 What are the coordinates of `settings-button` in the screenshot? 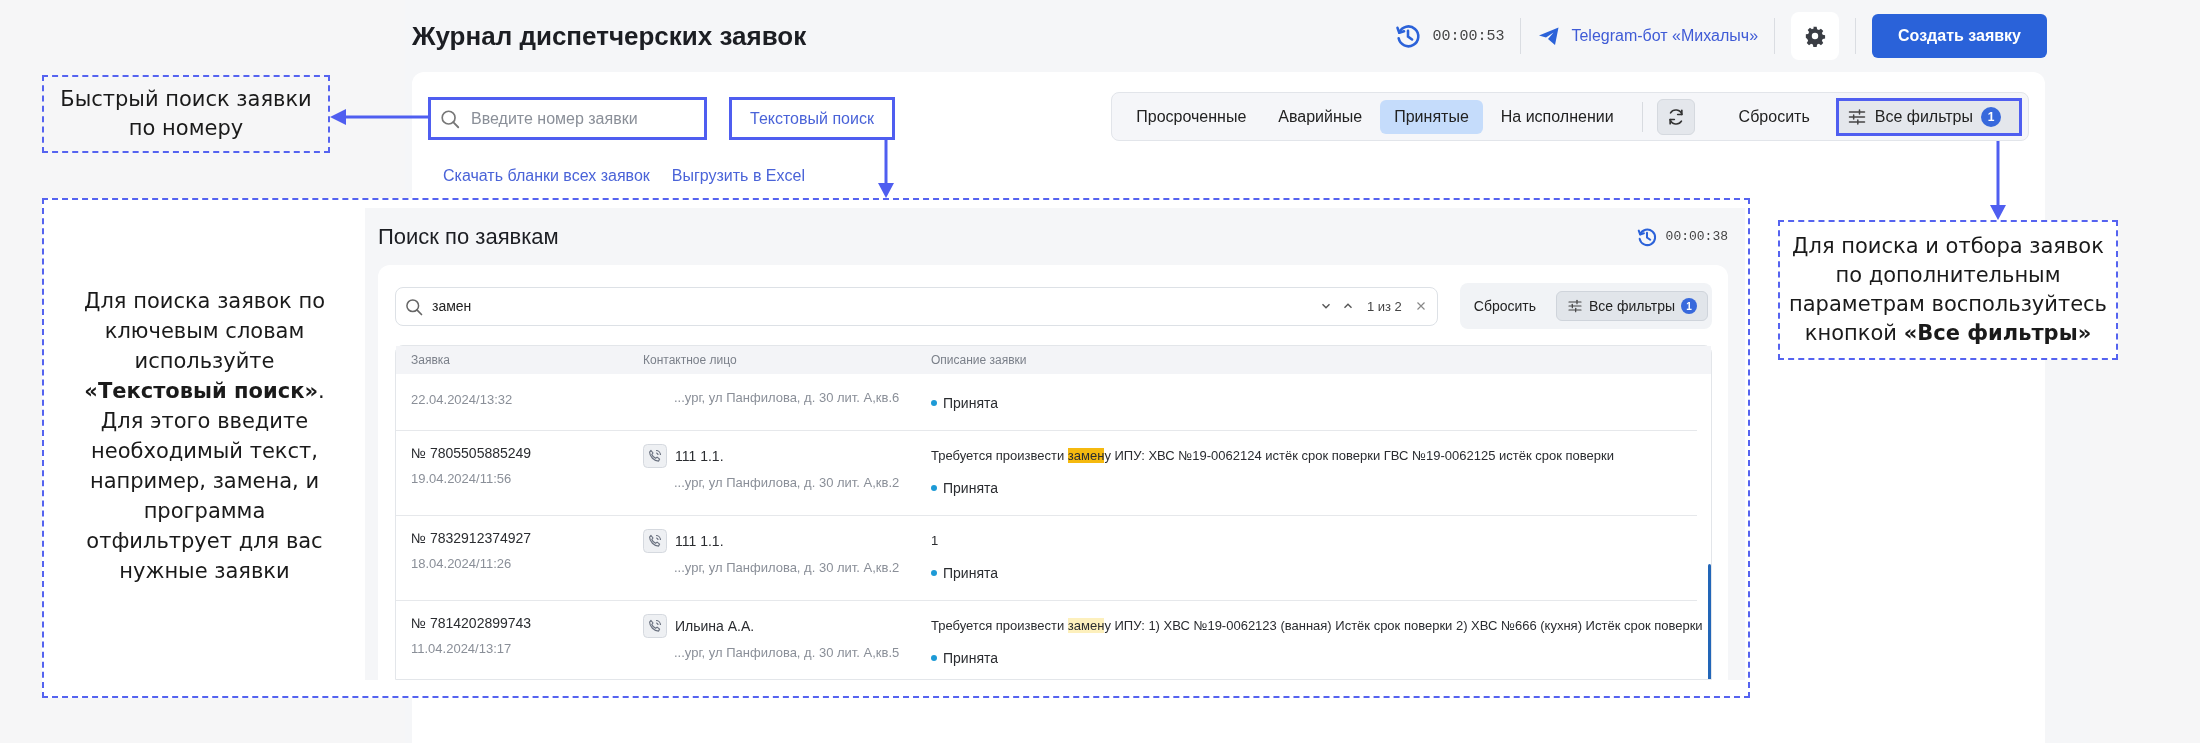 It's located at (1815, 36).